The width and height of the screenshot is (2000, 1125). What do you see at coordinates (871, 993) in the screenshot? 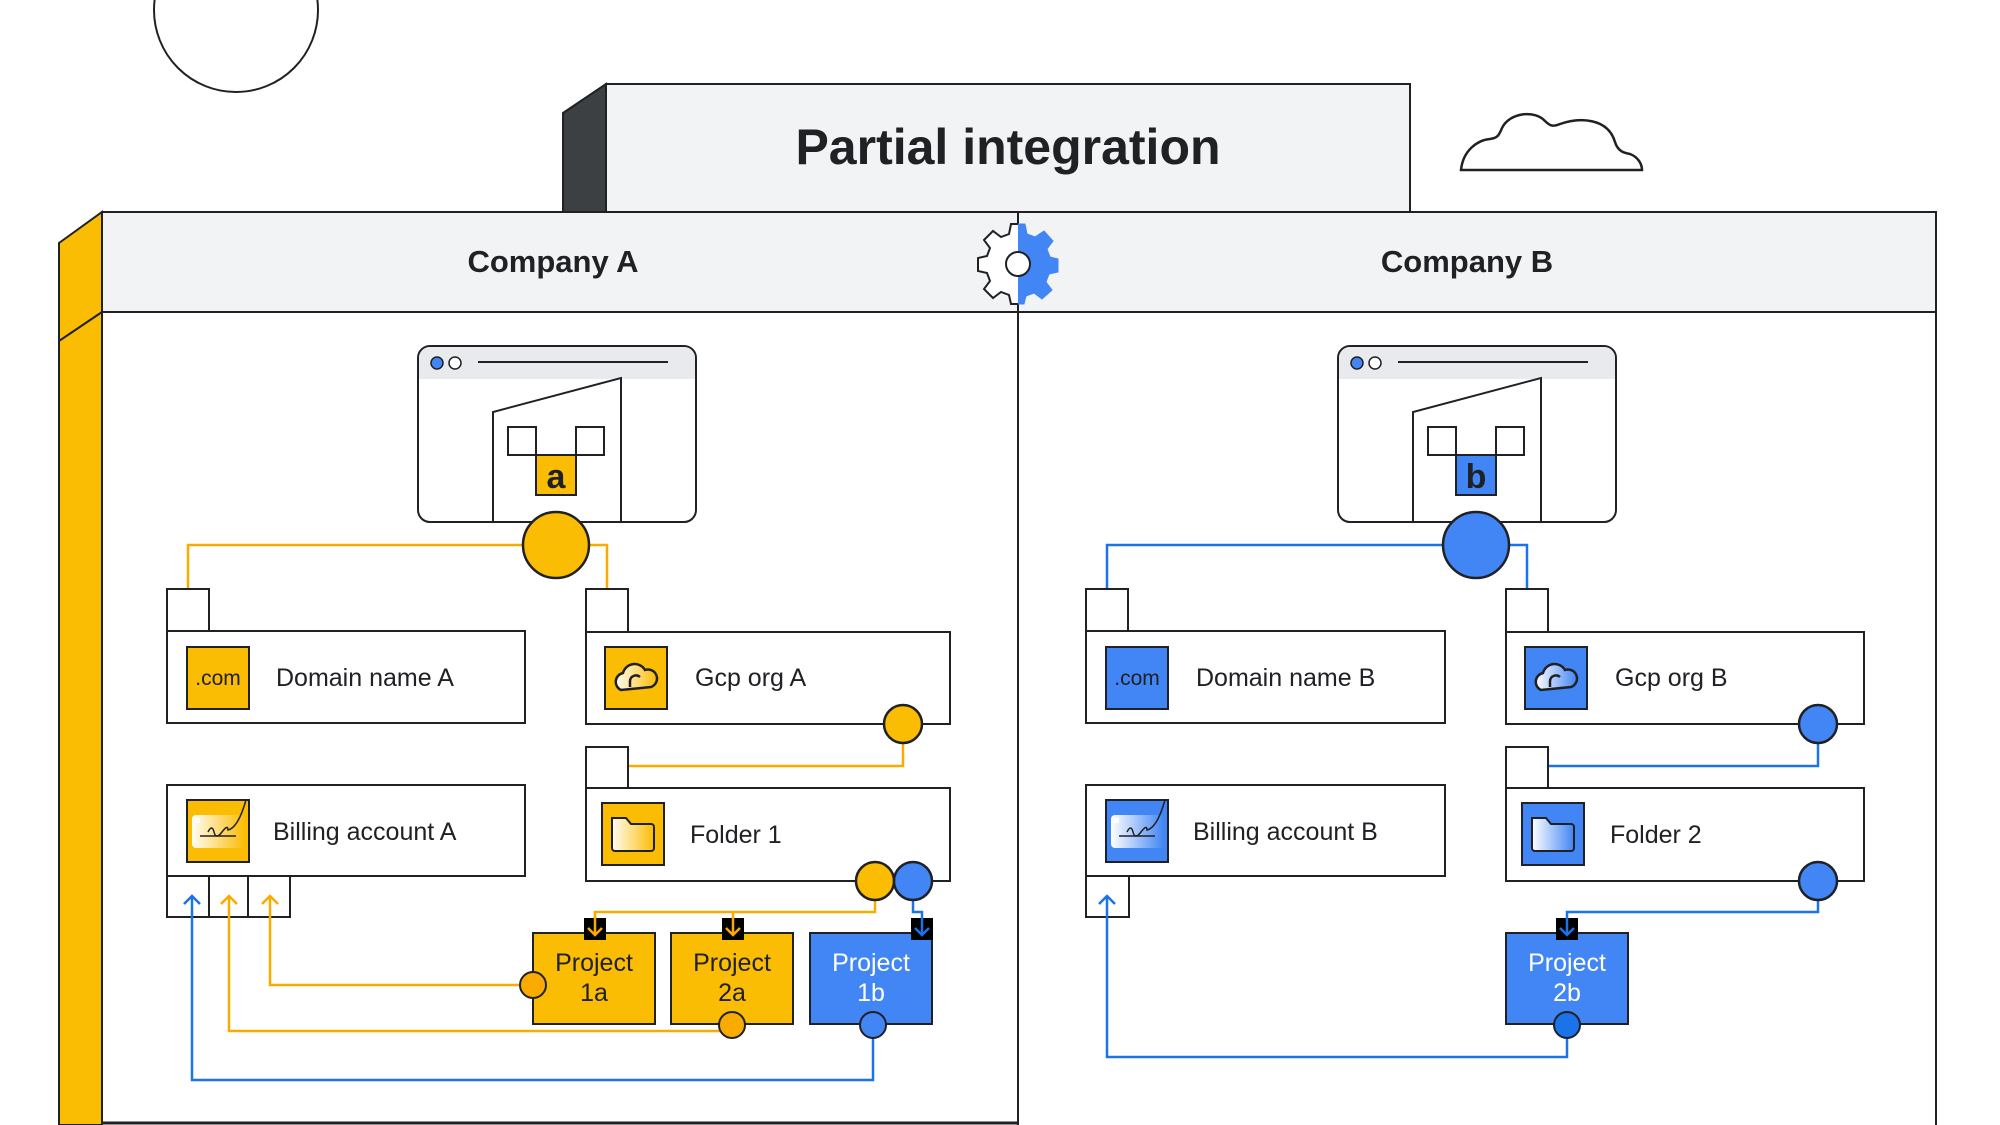
I see `project-id: 1b` at bounding box center [871, 993].